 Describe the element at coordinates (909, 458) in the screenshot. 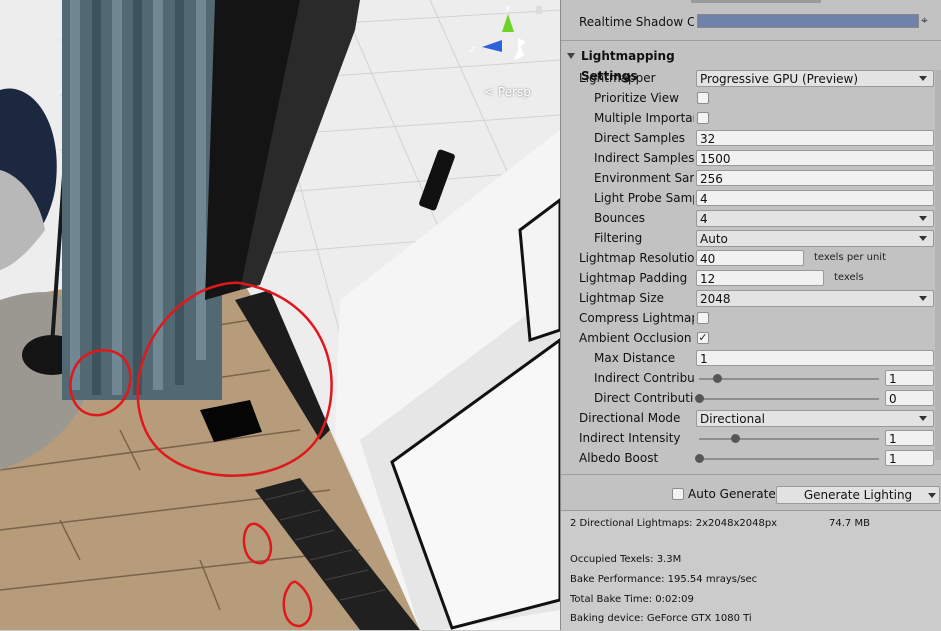

I see `albedo-boost-field: 1` at that location.